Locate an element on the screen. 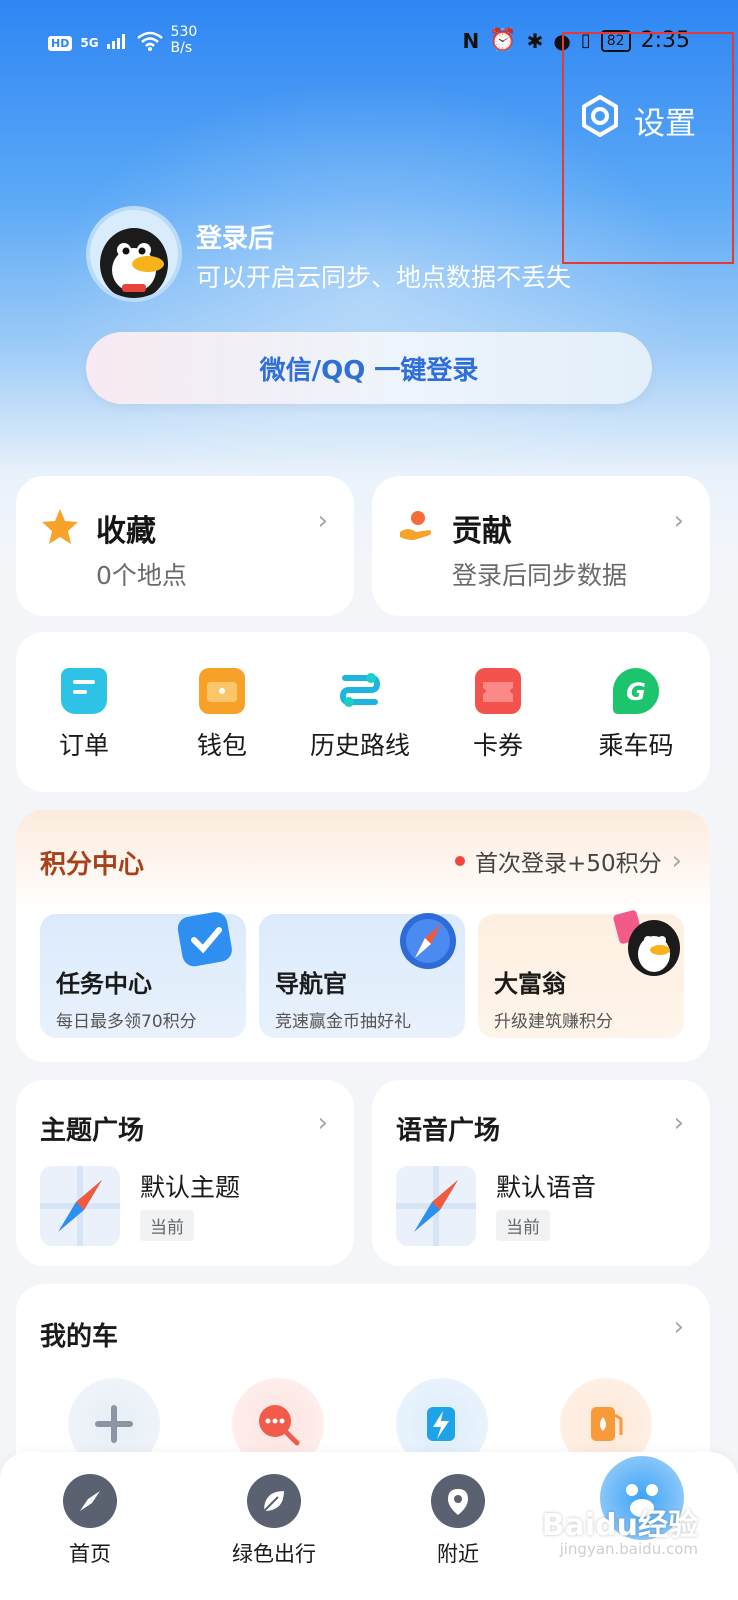 The image size is (738, 1600). default-voice-thumbnail is located at coordinates (436, 1206).